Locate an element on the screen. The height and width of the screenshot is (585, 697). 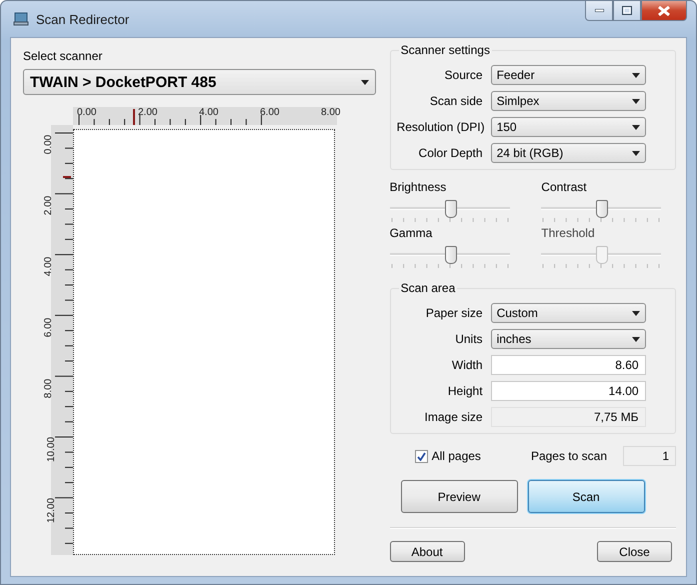
field-label: Color Depth is located at coordinates (450, 153).